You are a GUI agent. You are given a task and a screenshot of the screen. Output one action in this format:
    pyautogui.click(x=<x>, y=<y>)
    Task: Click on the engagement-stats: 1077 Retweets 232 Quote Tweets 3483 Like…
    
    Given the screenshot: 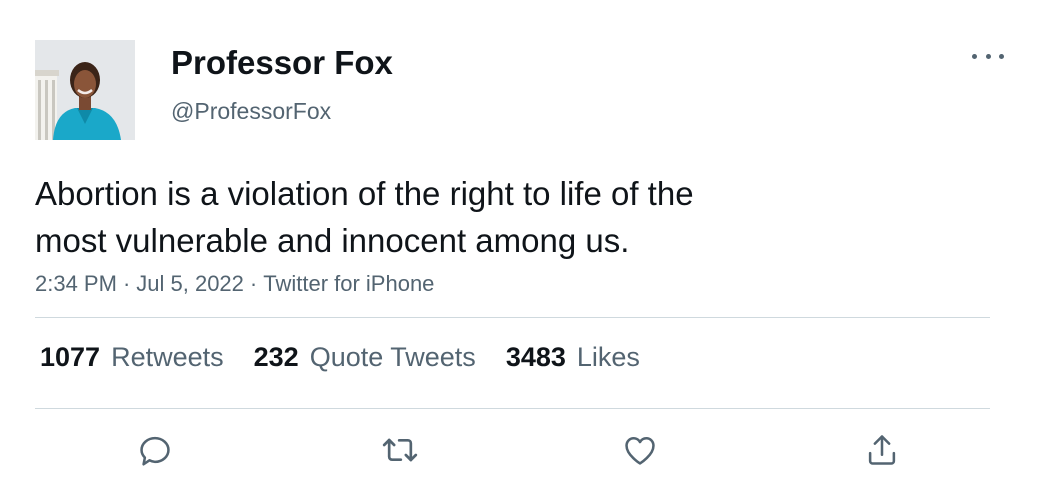 What is the action you would take?
    pyautogui.click(x=340, y=357)
    